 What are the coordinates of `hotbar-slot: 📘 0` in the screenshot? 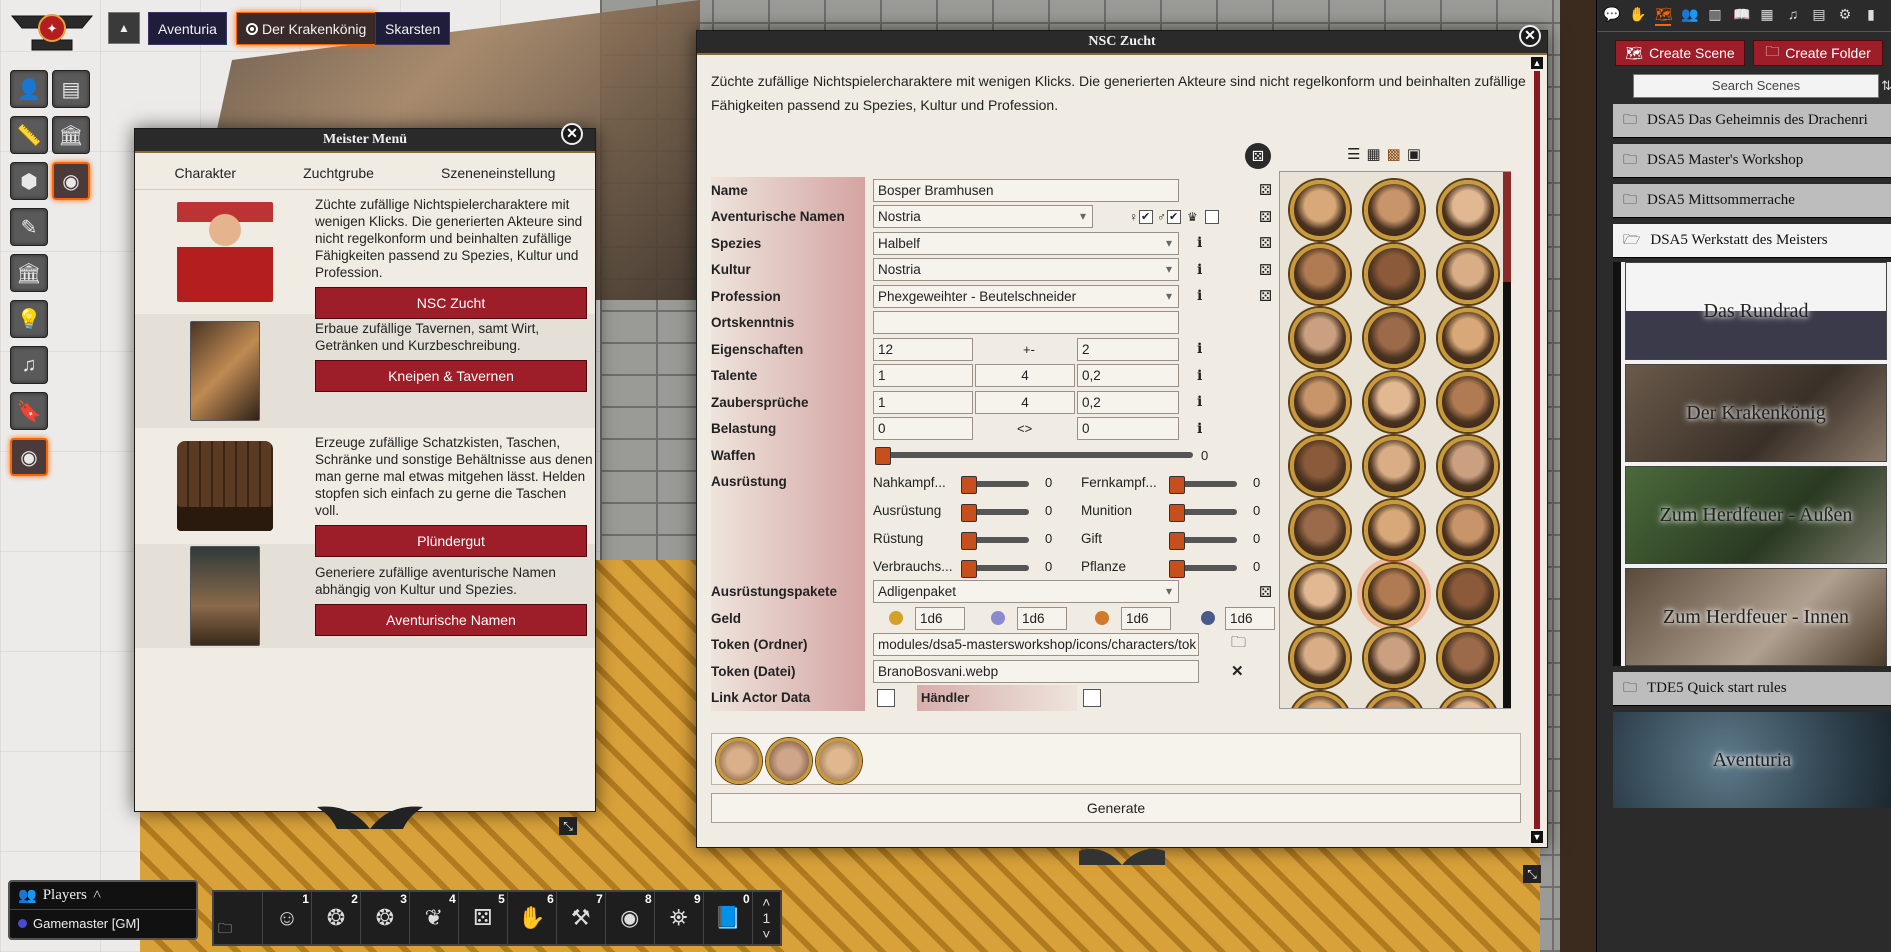 It's located at (728, 918).